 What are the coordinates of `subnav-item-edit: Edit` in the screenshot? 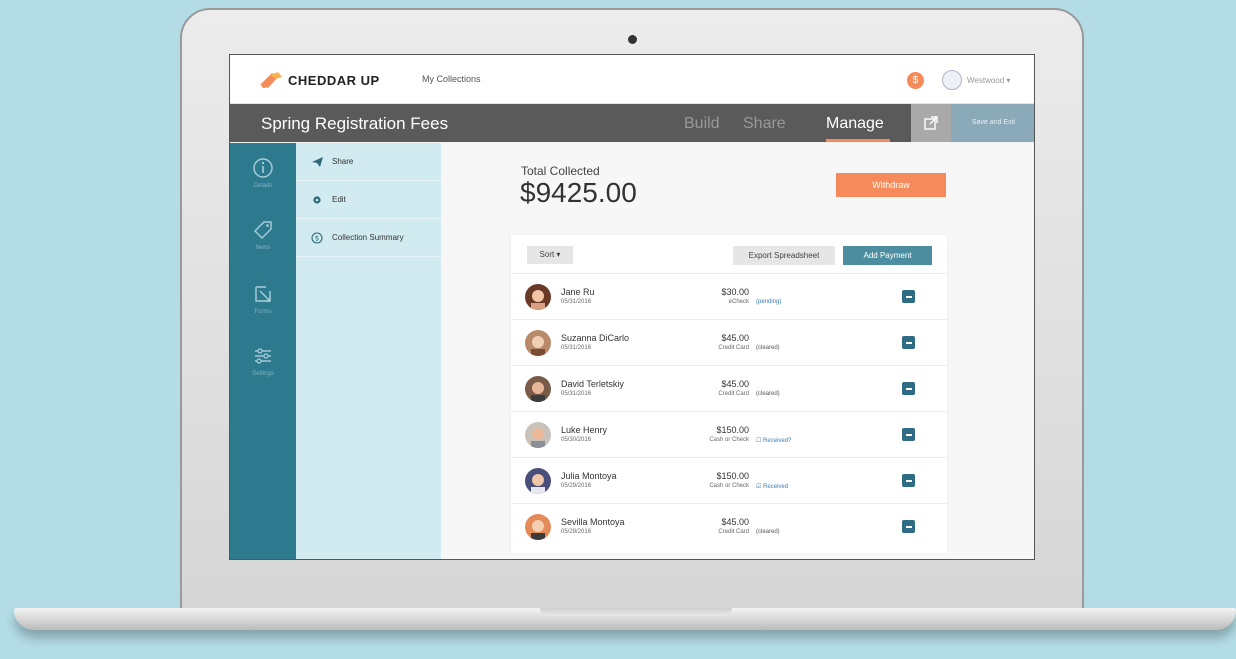 It's located at (368, 200).